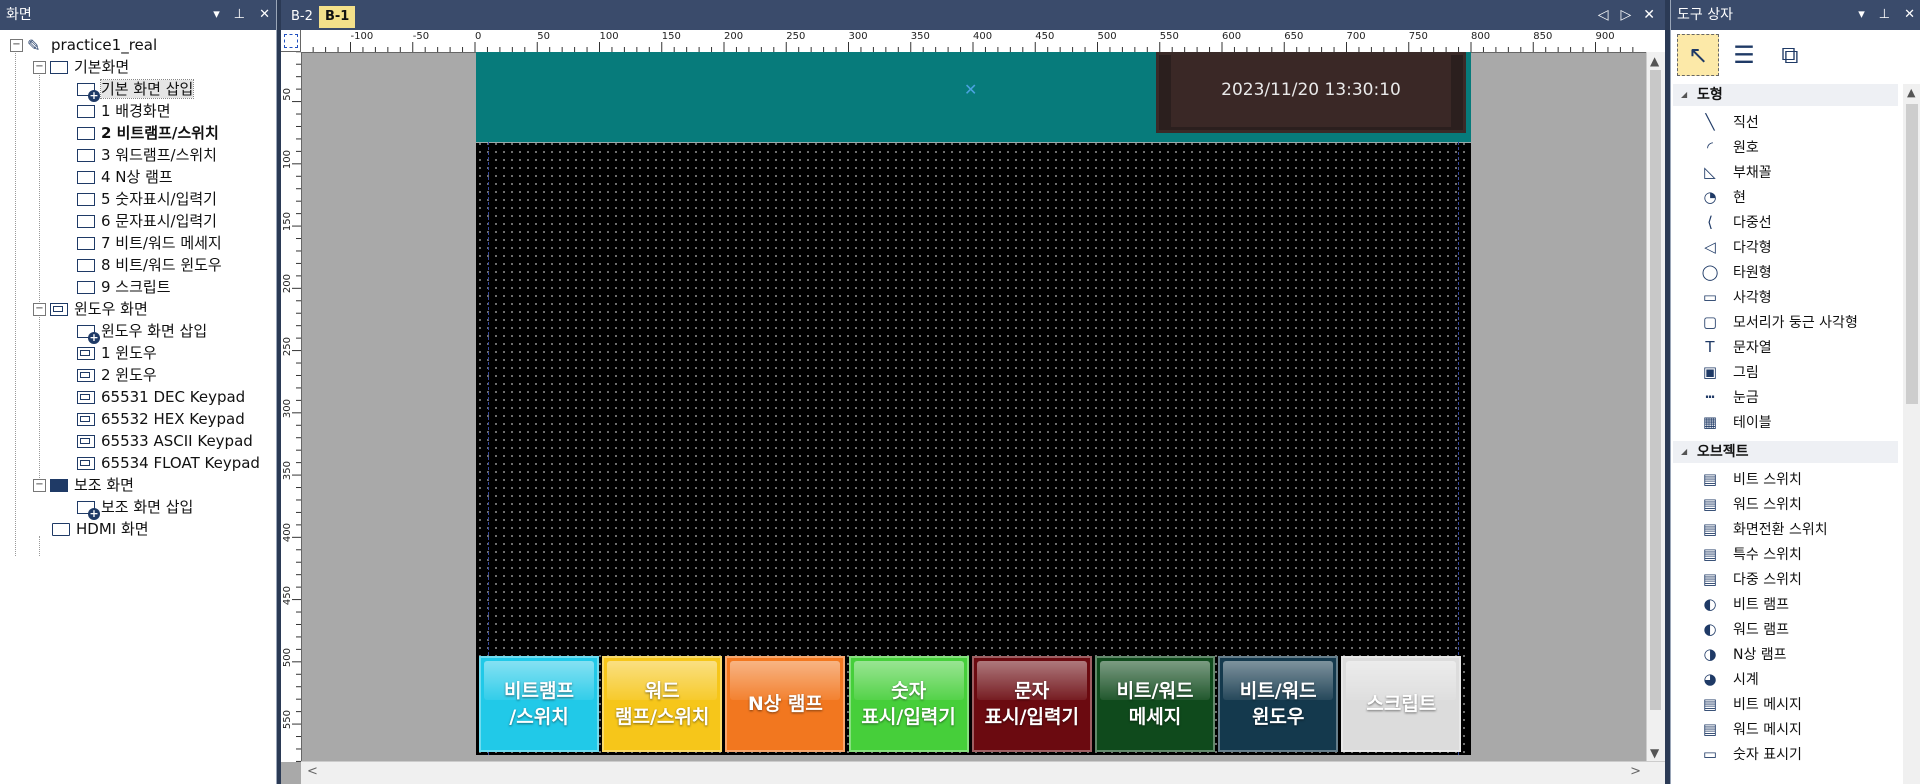 The image size is (1920, 784). Describe the element at coordinates (1735, 297) in the screenshot. I see `tool-item-shape: ▭ 사각형` at that location.